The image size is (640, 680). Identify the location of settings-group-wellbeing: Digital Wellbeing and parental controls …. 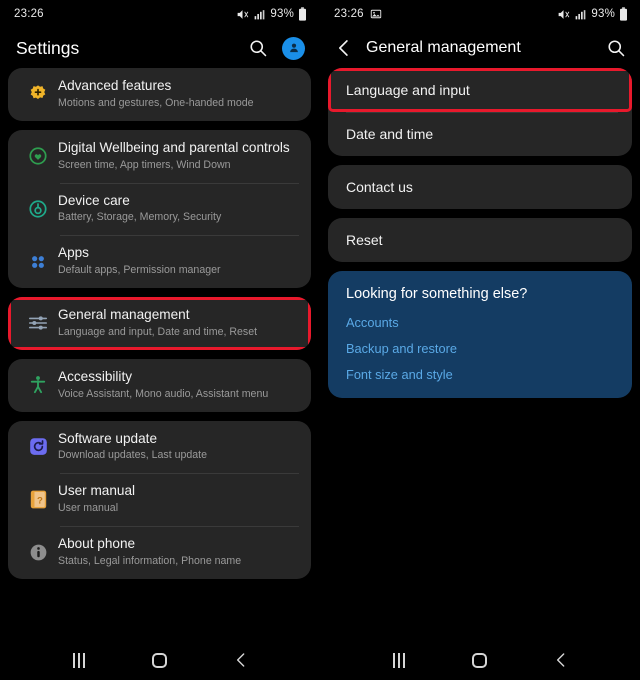
(159, 208).